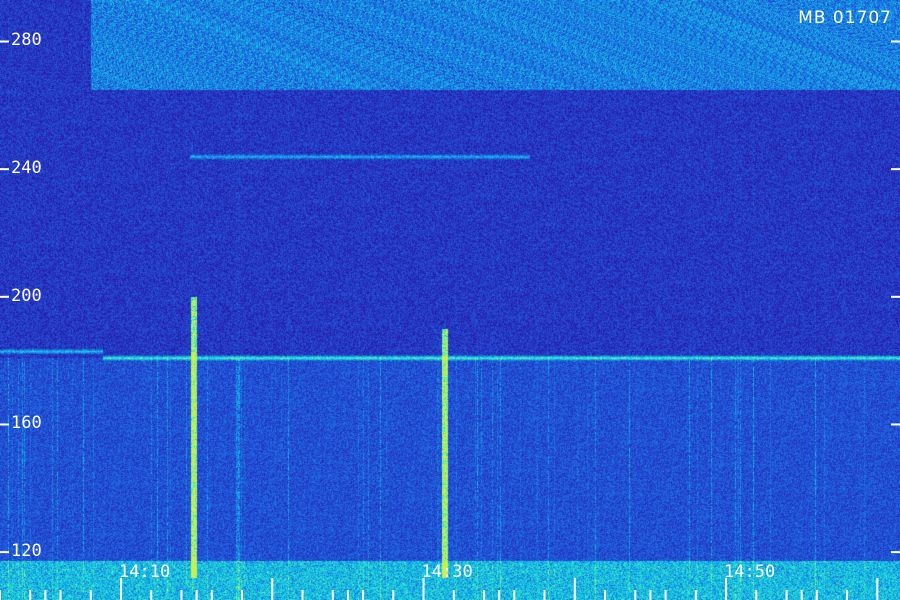 This screenshot has height=600, width=900. I want to click on y-tick-label: 280, so click(26, 40).